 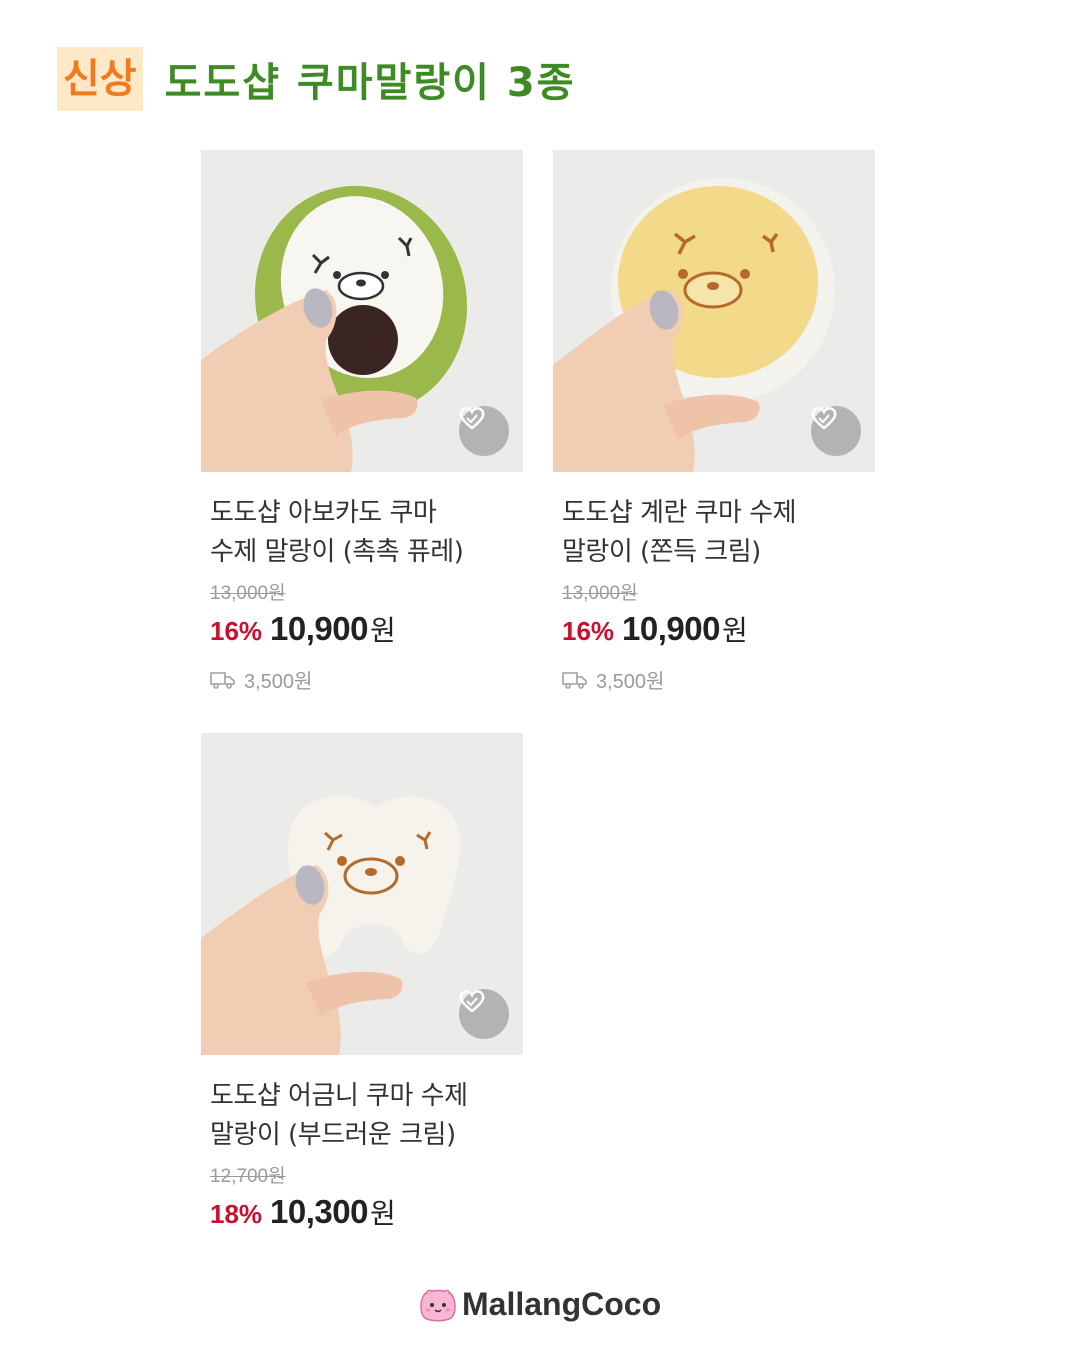 I want to click on page-header: 신상 도도샵 쿠마말랑이 3종, so click(x=316, y=79).